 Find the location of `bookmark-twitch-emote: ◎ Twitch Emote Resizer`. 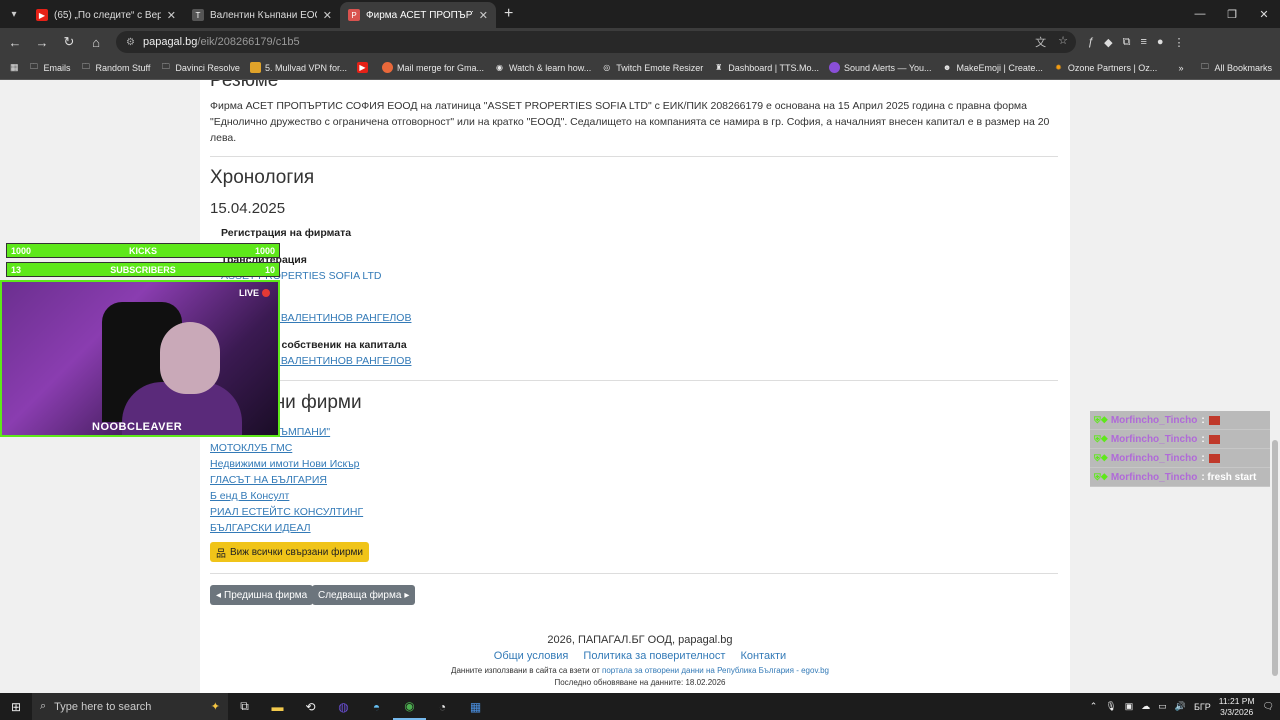

bookmark-twitch-emote: ◎ Twitch Emote Resizer is located at coordinates (652, 67).